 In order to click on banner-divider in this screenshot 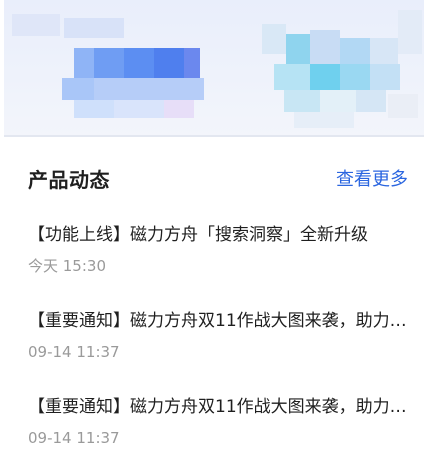, I will do `click(214, 136)`.